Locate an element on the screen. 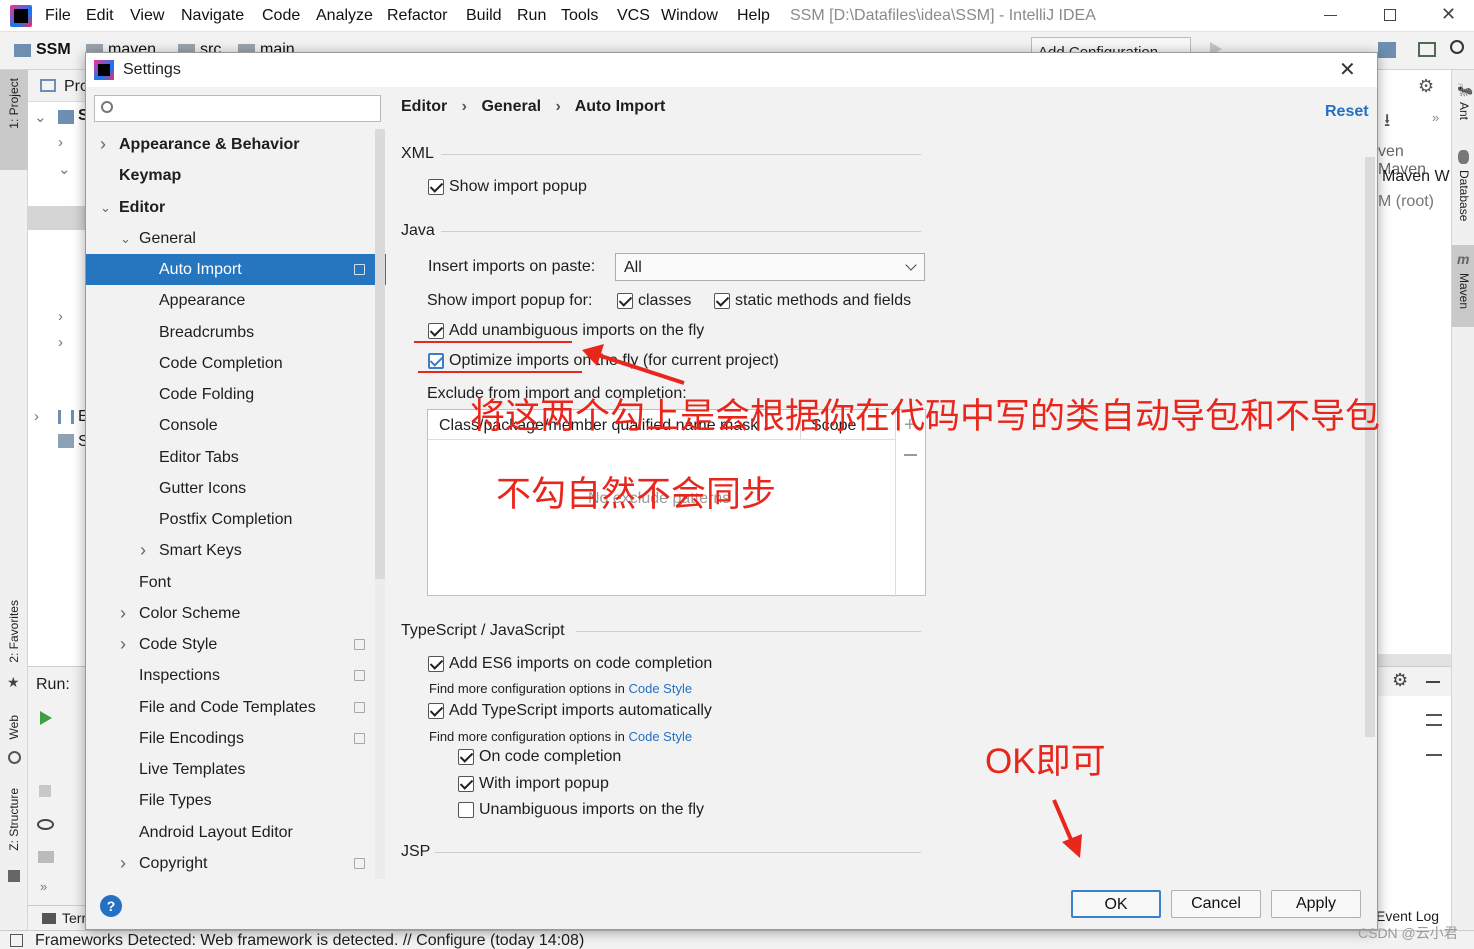 The height and width of the screenshot is (949, 1474). annotation-note-2: 不勾自然不会同步 is located at coordinates (636, 494).